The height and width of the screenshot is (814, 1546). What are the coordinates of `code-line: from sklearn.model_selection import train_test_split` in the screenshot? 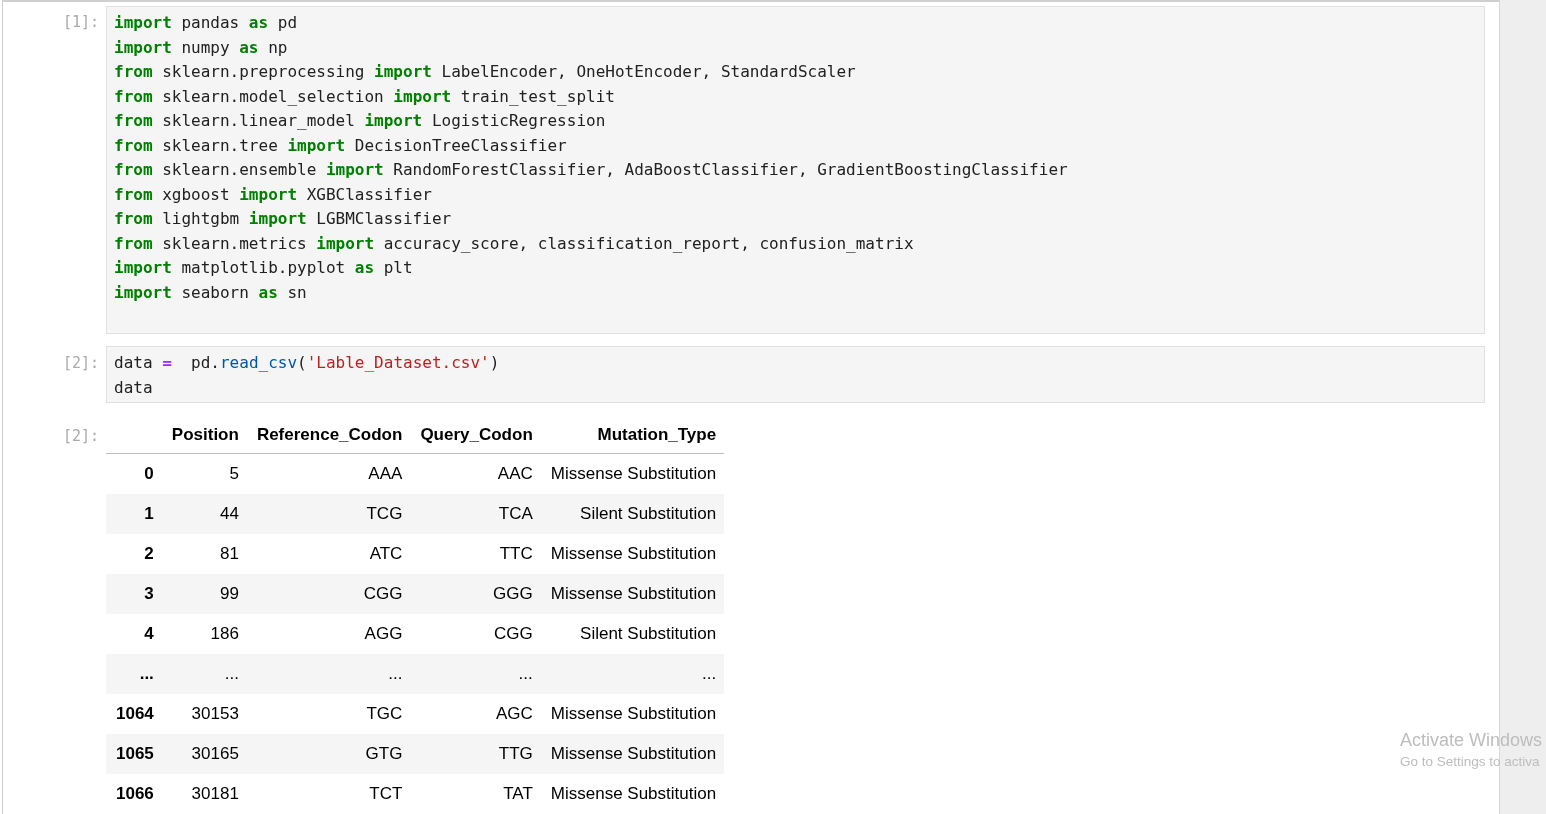 It's located at (365, 96).